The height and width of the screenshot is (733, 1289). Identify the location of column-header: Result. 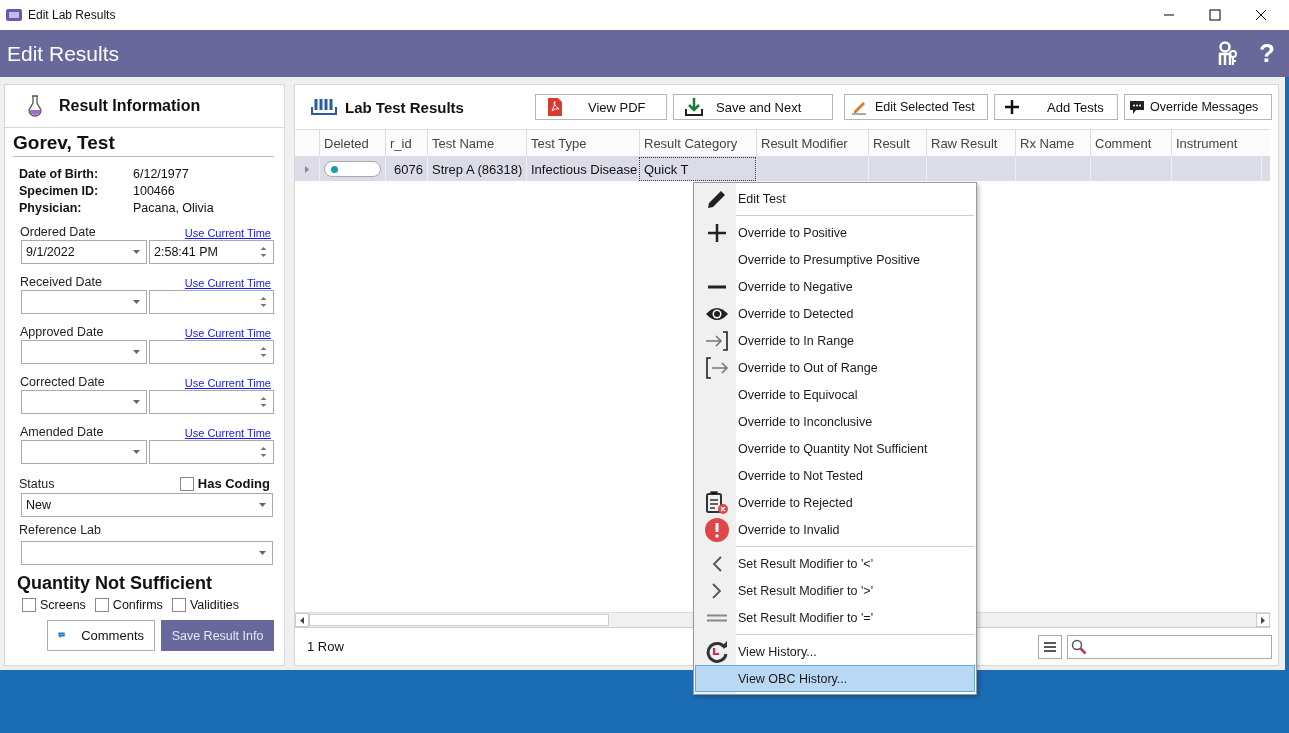
(897, 143).